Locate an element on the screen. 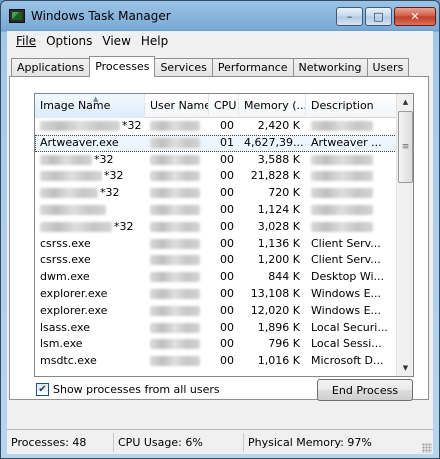 The image size is (440, 459). sort-ascending-icon: ▲ is located at coordinates (96, 99).